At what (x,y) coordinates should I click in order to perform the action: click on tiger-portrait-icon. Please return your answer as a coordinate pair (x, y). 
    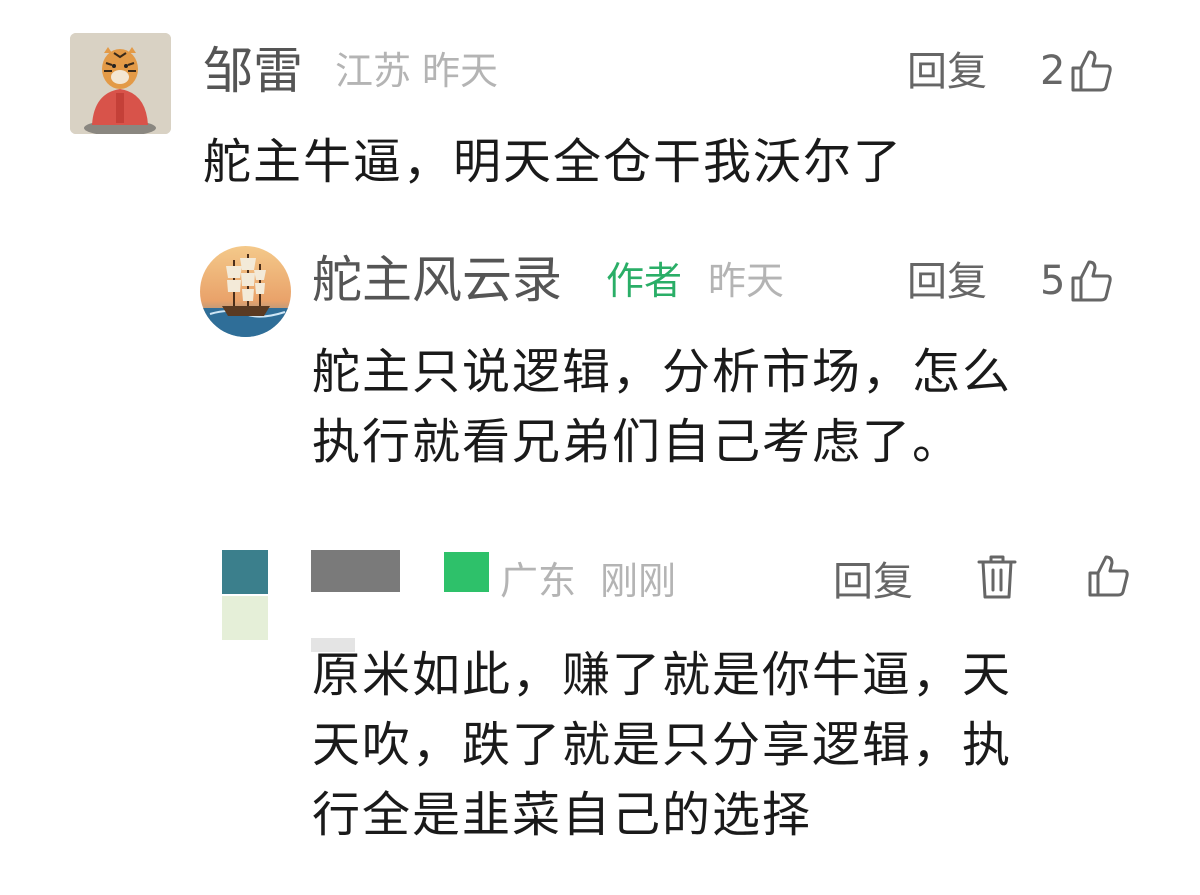
    Looking at the image, I should click on (120, 83).